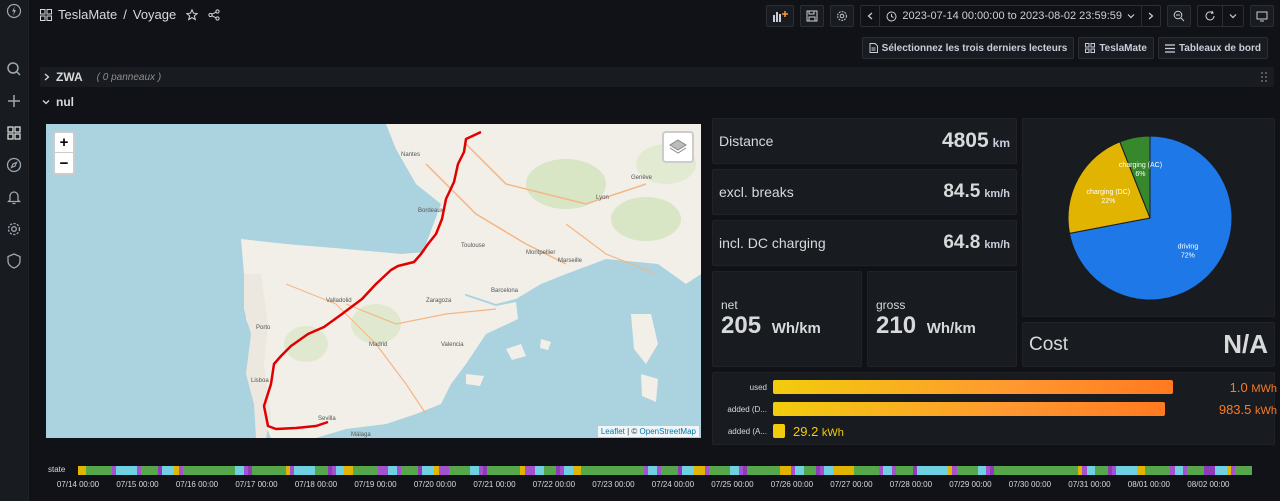 The image size is (1280, 501). Describe the element at coordinates (678, 147) in the screenshot. I see `map-layers-button` at that location.